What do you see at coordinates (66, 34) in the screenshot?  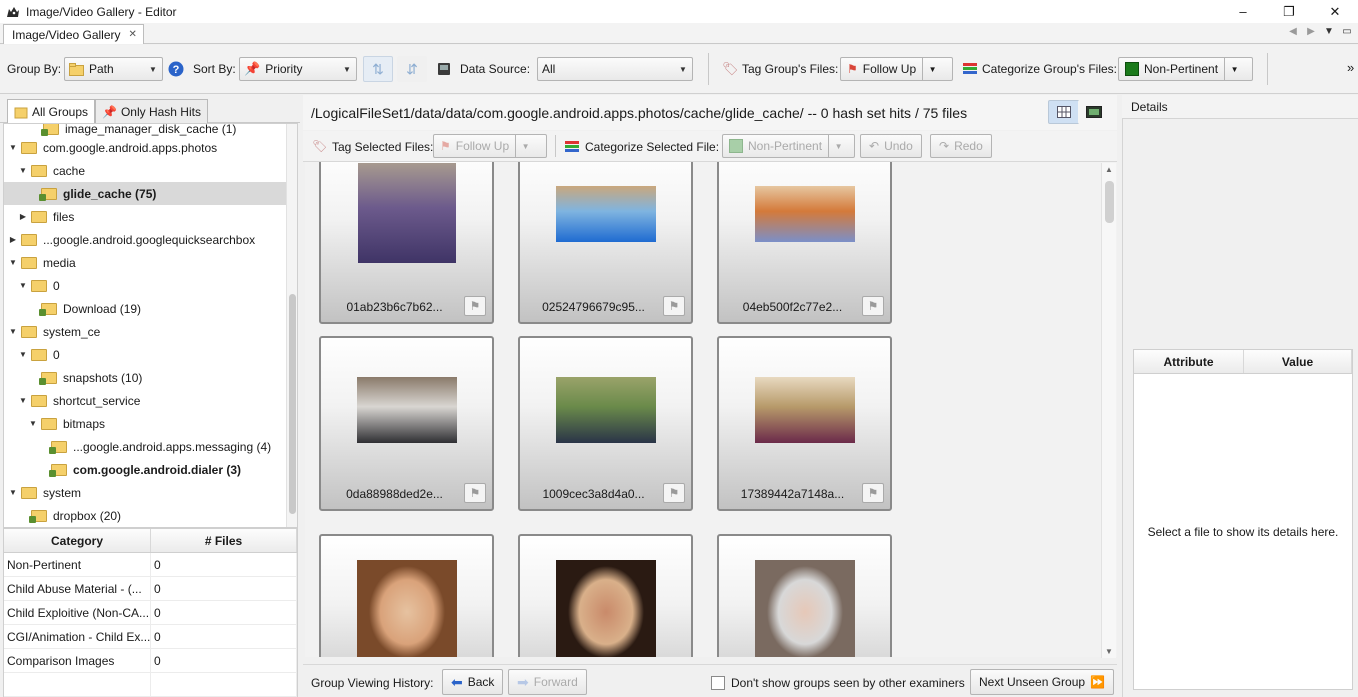 I see `tab-label: Image/Video Gallery` at bounding box center [66, 34].